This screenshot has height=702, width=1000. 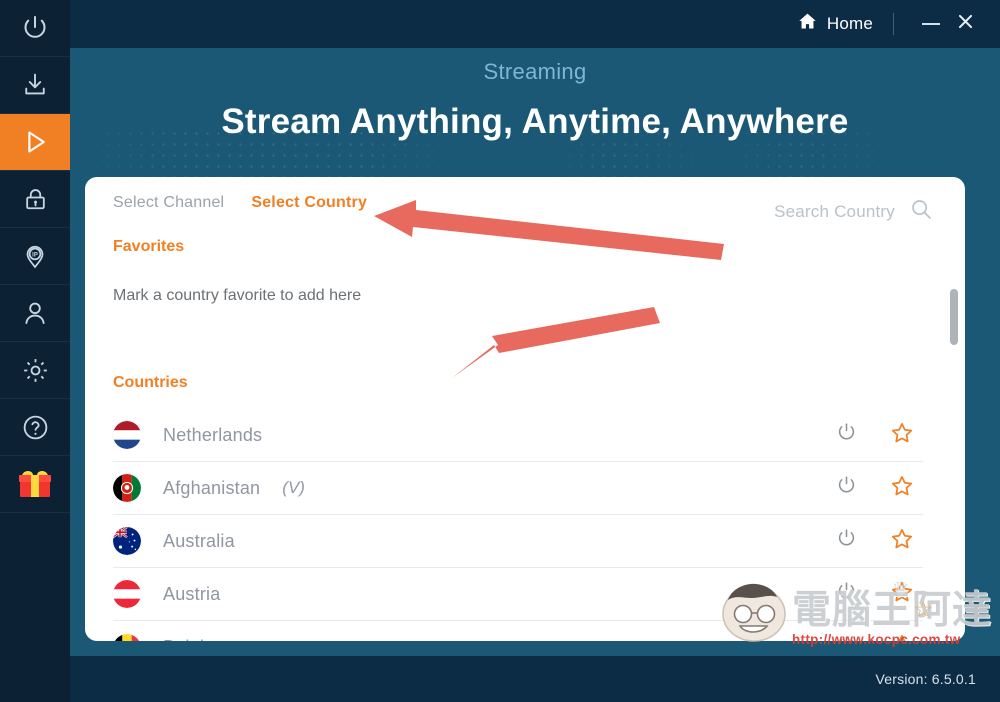 I want to click on close-icon, so click(x=965, y=24).